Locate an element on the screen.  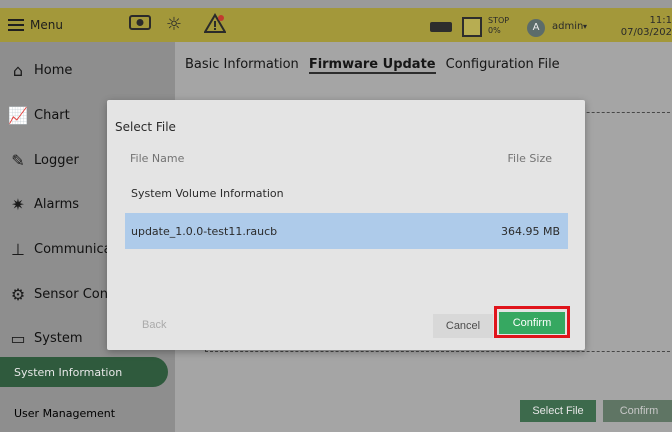
confirm-update-button: Confirm is located at coordinates (637, 411).